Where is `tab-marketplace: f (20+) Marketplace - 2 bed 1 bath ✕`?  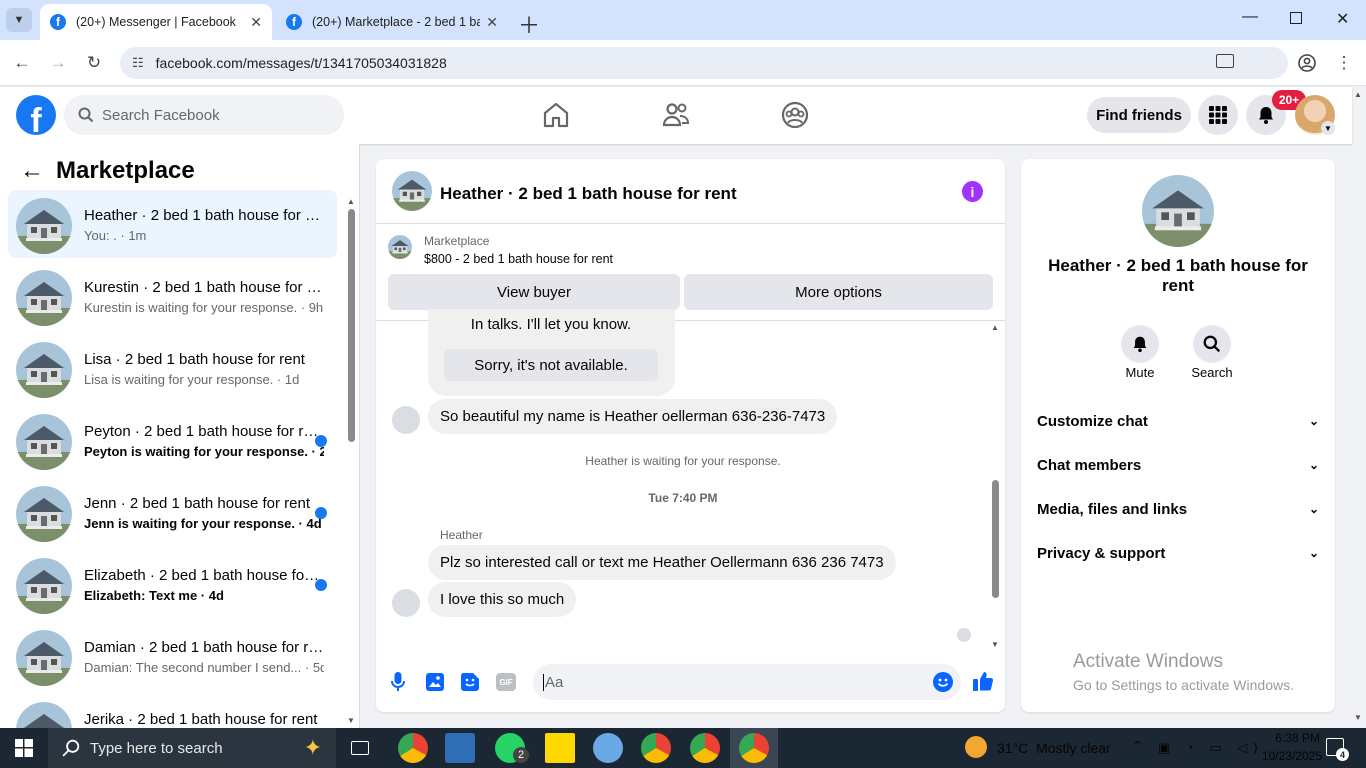 tab-marketplace: f (20+) Marketplace - 2 bed 1 bath ✕ is located at coordinates (392, 22).